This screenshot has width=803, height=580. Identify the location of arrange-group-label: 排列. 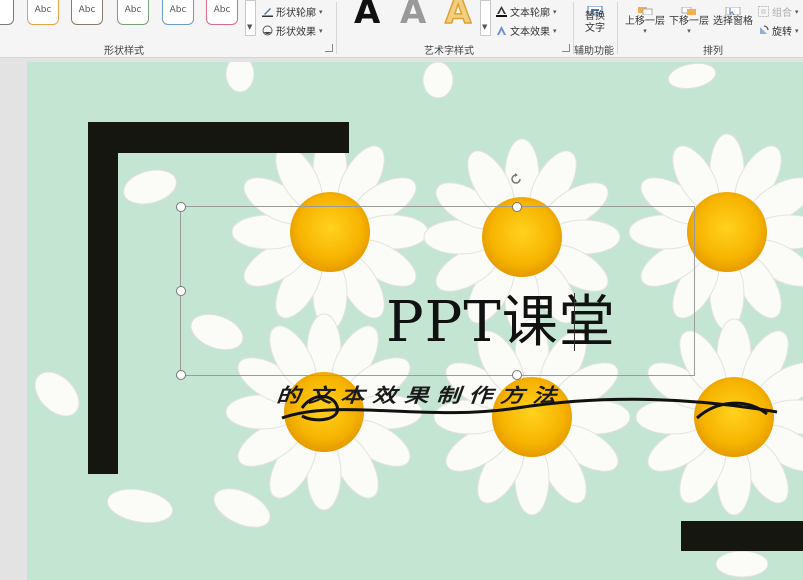
(713, 51).